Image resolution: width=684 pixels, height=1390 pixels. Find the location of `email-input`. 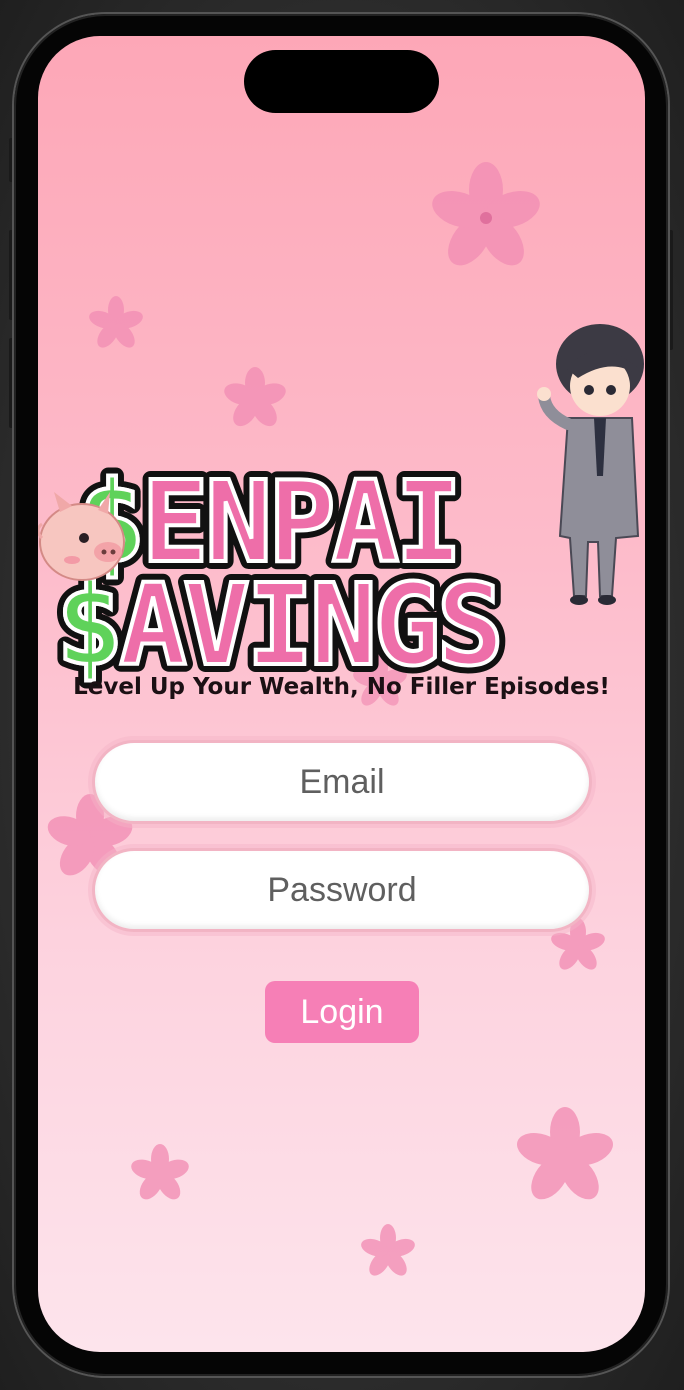

email-input is located at coordinates (342, 782).